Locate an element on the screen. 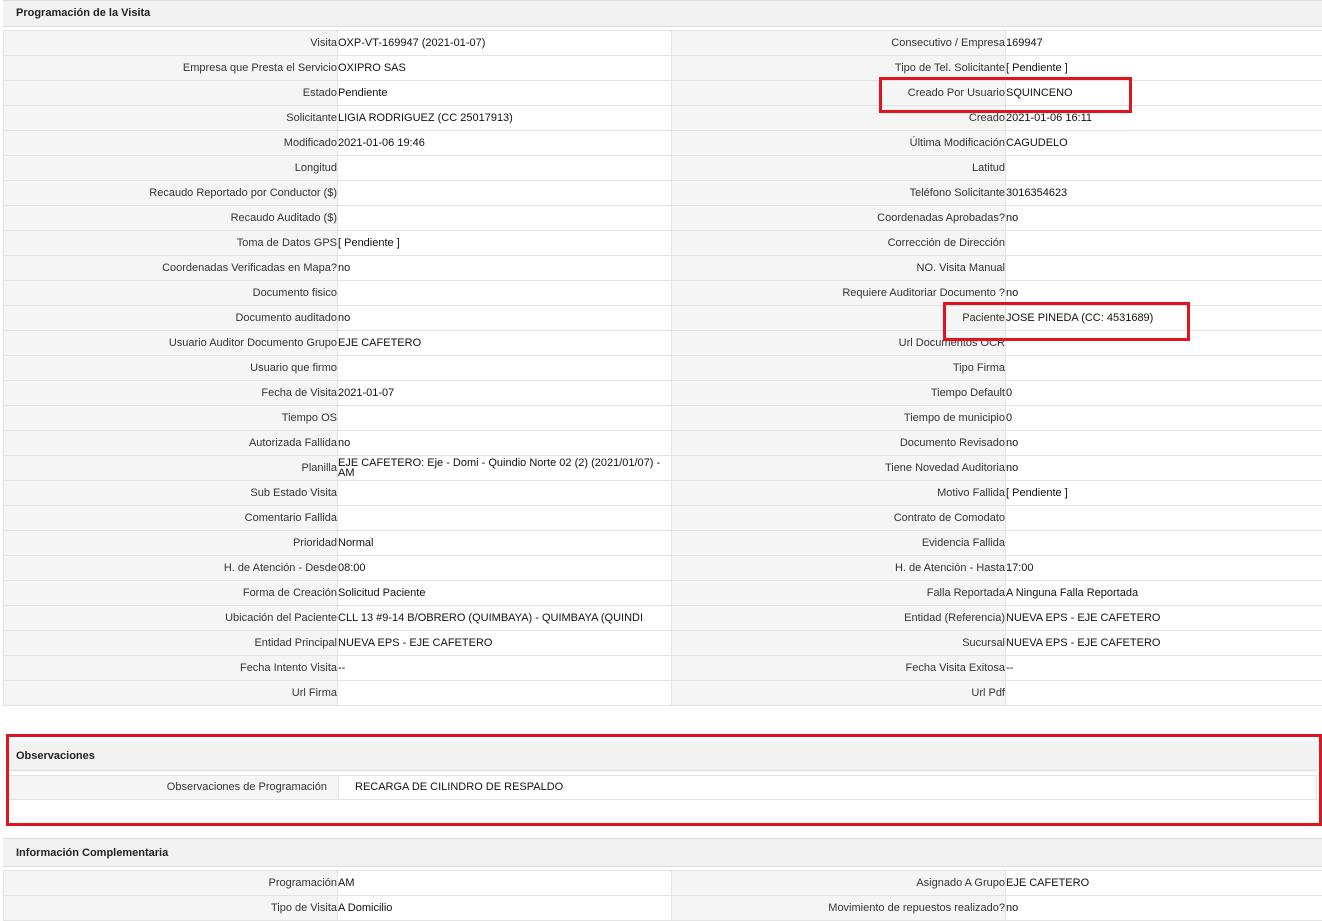 The image size is (1322, 921). field-value: 3016354623 is located at coordinates (1164, 193).